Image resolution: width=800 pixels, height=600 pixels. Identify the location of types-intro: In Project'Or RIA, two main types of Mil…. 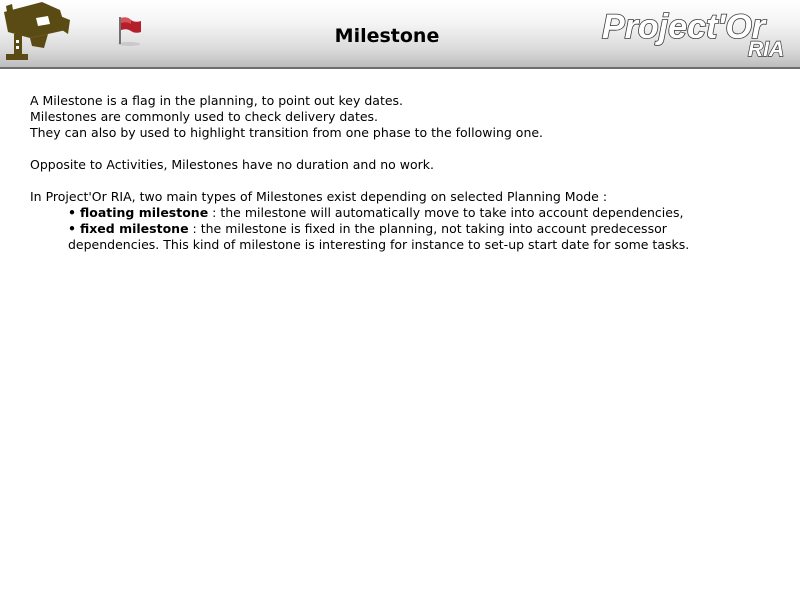
(319, 196).